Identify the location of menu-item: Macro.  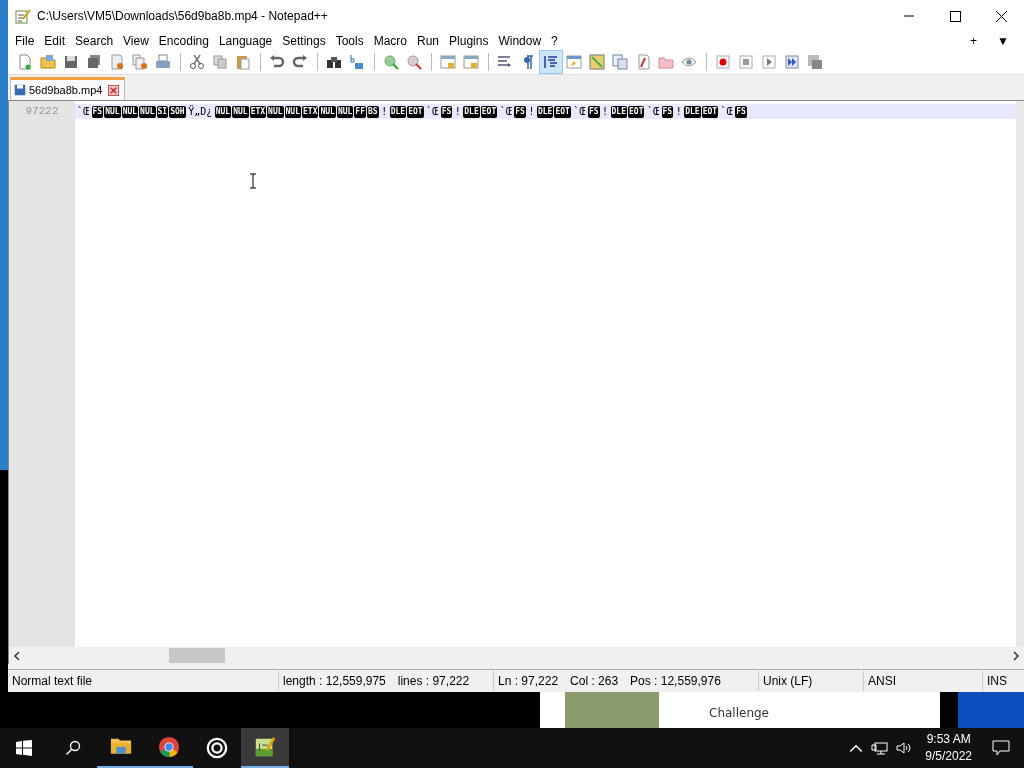
(390, 41).